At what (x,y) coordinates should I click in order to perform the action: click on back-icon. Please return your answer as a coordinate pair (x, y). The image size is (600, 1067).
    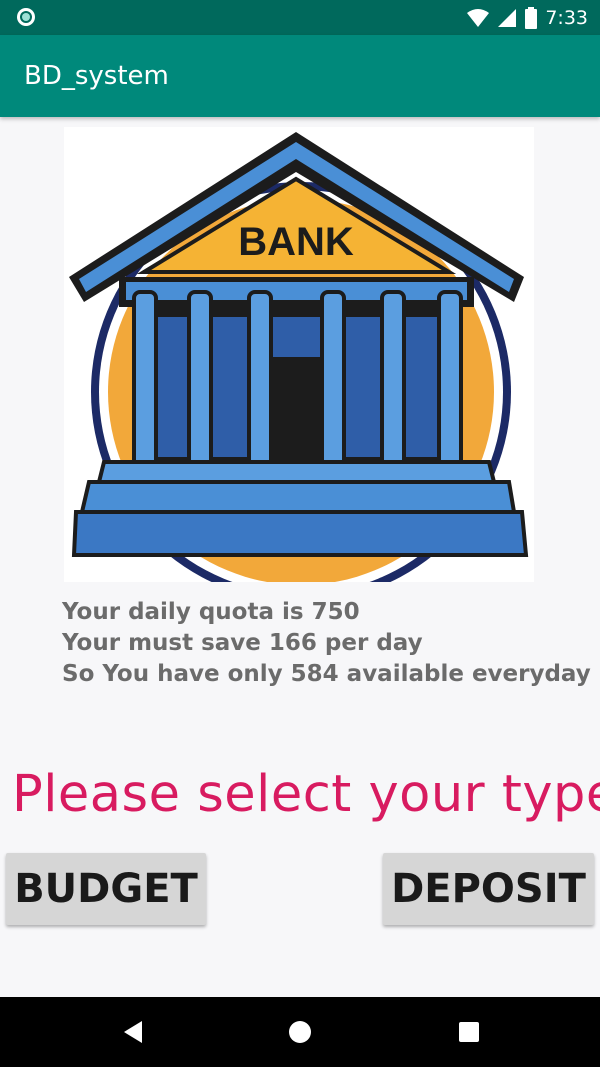
    Looking at the image, I should click on (133, 1032).